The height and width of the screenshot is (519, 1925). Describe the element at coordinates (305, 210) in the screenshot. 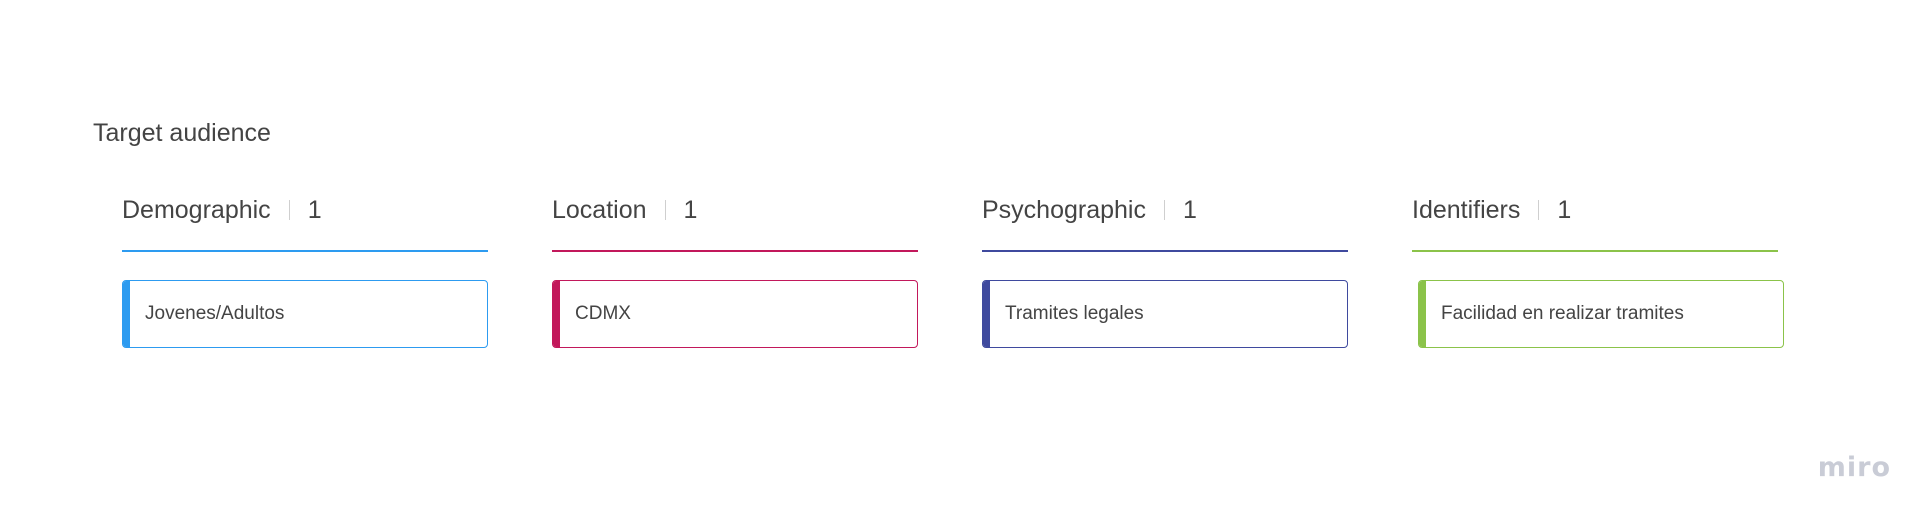

I see `column-header: Demographic 1` at that location.